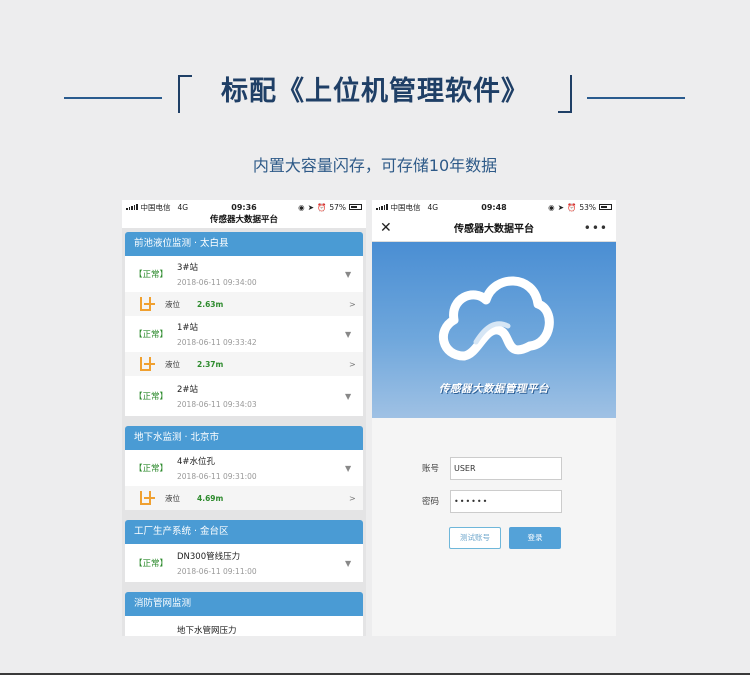 The height and width of the screenshot is (675, 750). Describe the element at coordinates (244, 244) in the screenshot. I see `group-header: 前池液位监测 · 太白县` at that location.